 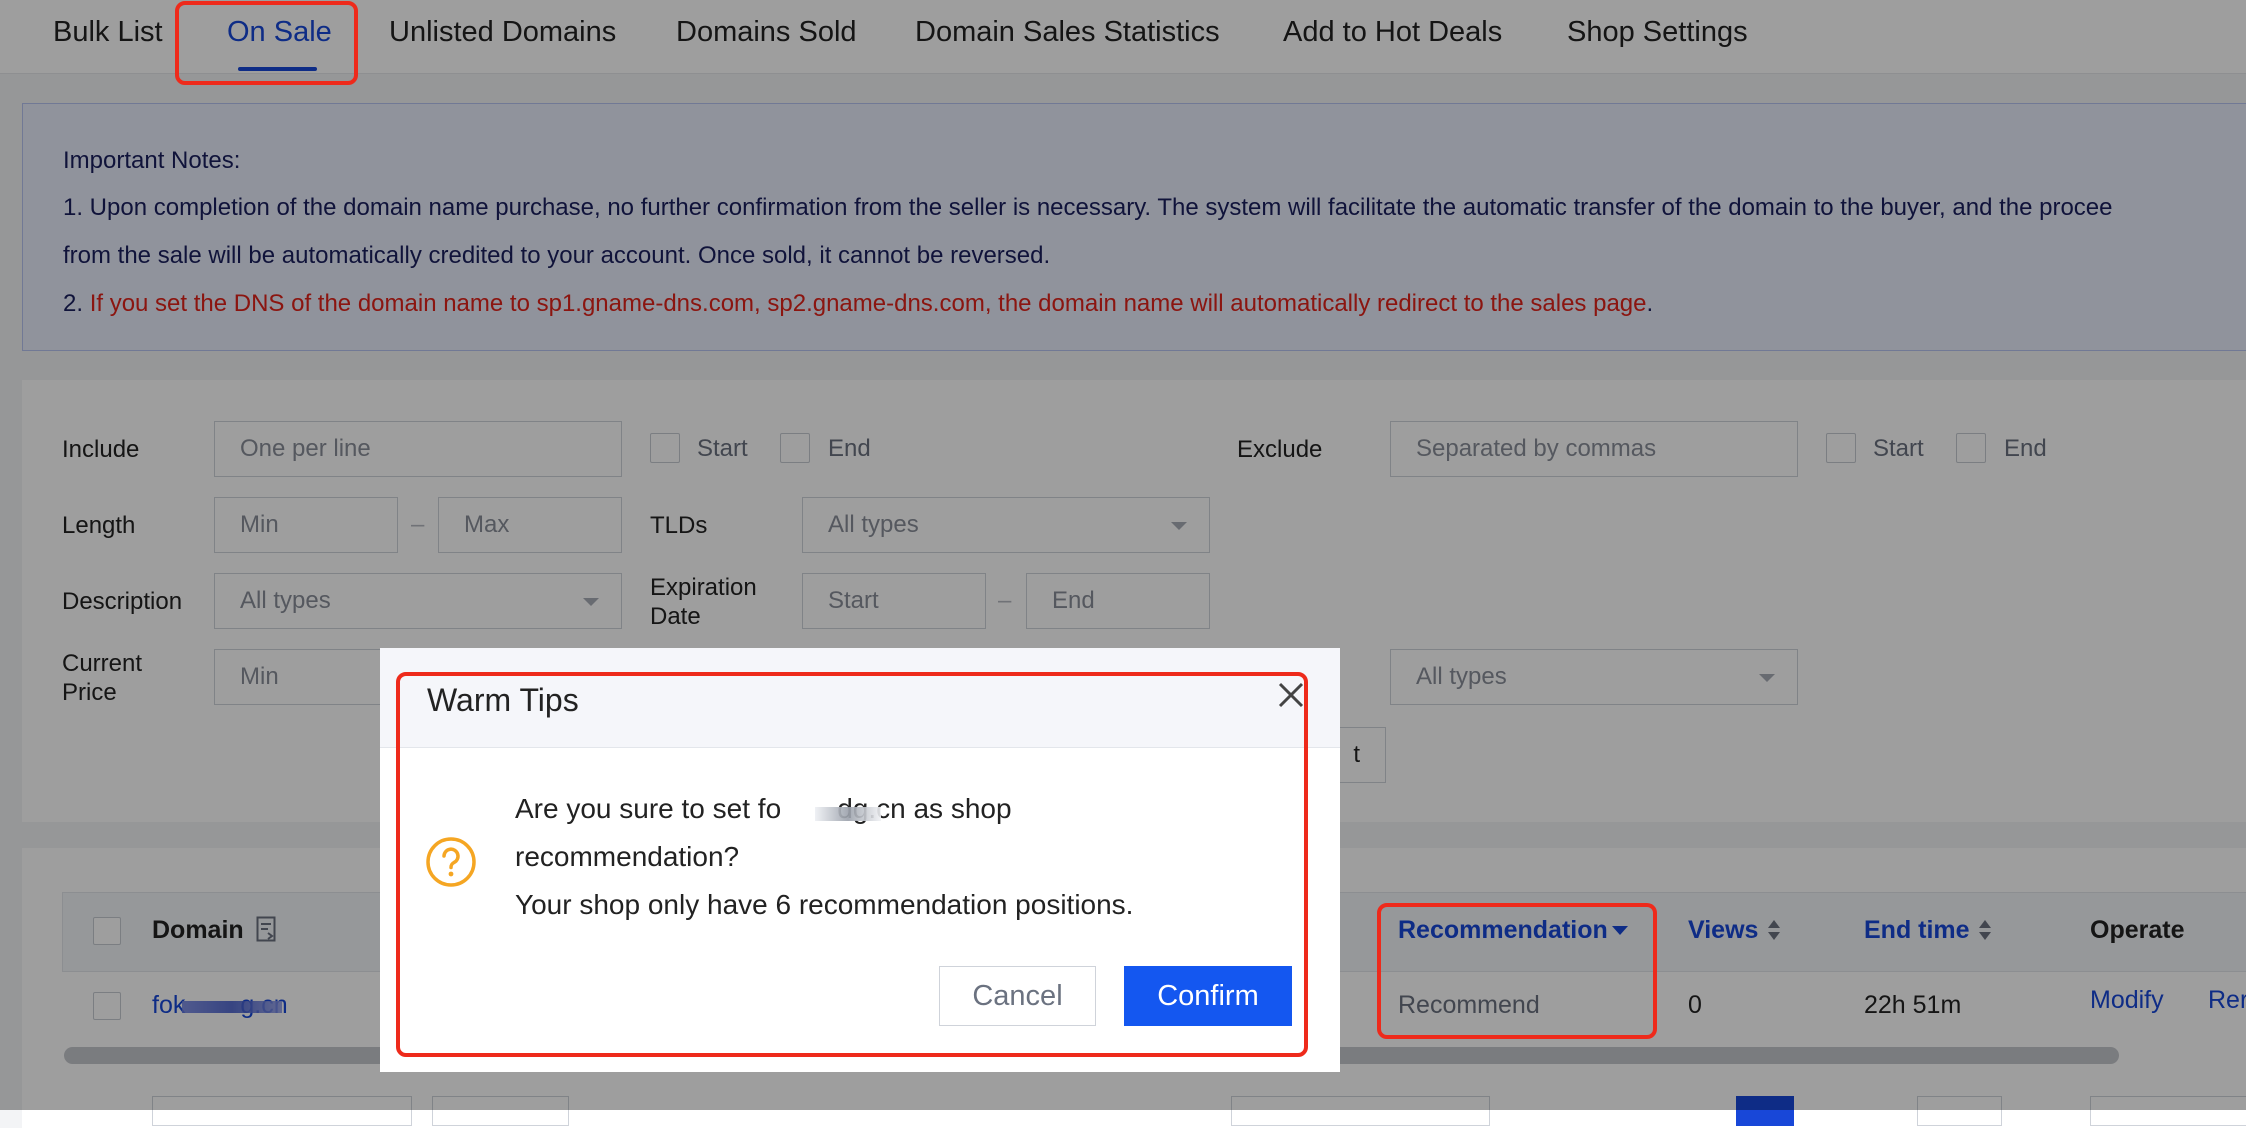 What do you see at coordinates (266, 43) in the screenshot?
I see `highlight-on-sale-tab` at bounding box center [266, 43].